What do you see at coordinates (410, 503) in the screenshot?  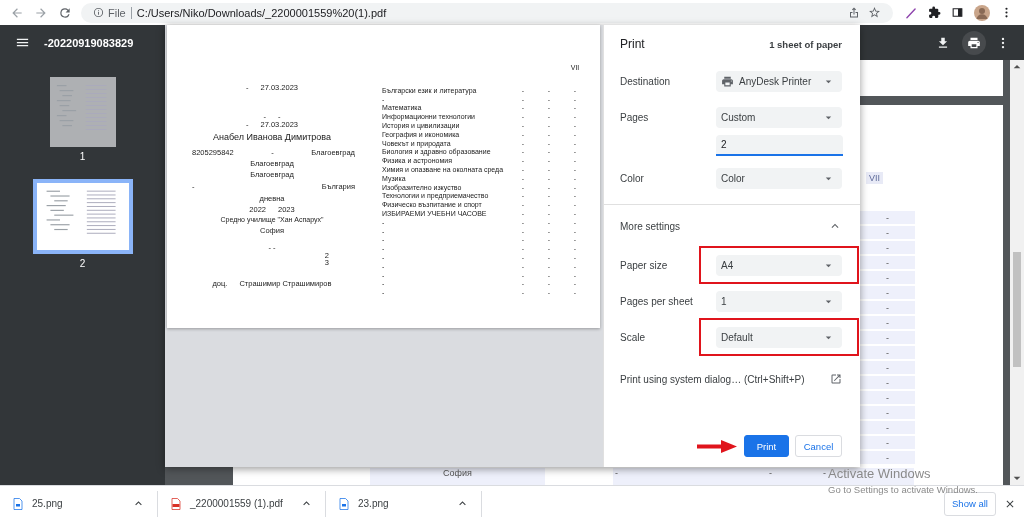 I see `download-item: 23.png` at bounding box center [410, 503].